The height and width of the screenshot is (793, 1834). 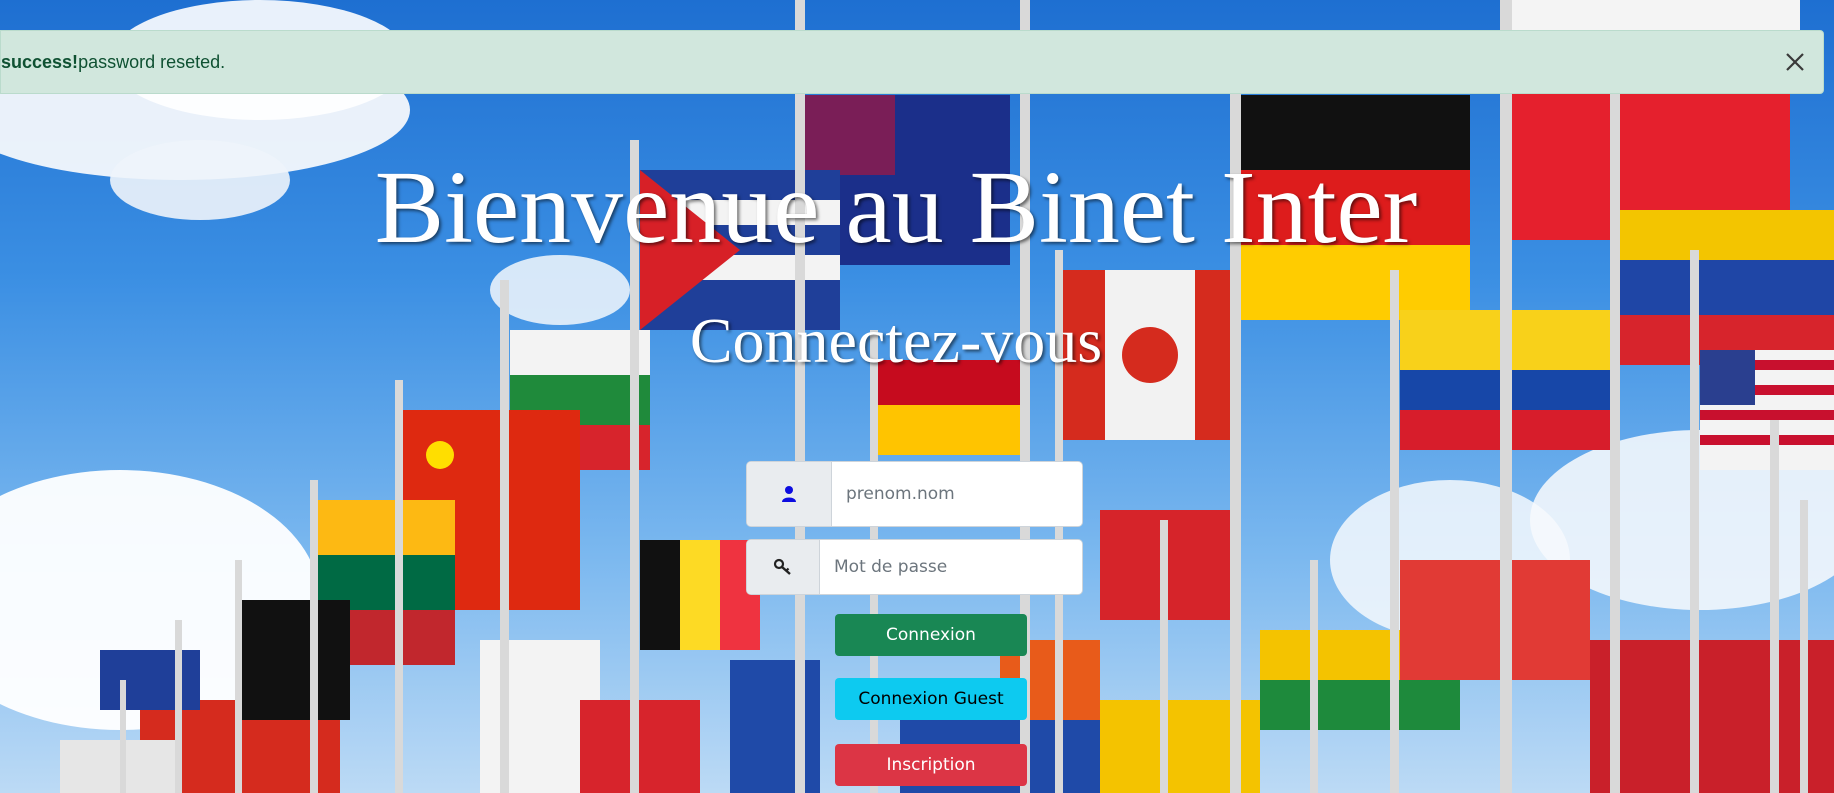 What do you see at coordinates (789, 494) in the screenshot?
I see `user-icon` at bounding box center [789, 494].